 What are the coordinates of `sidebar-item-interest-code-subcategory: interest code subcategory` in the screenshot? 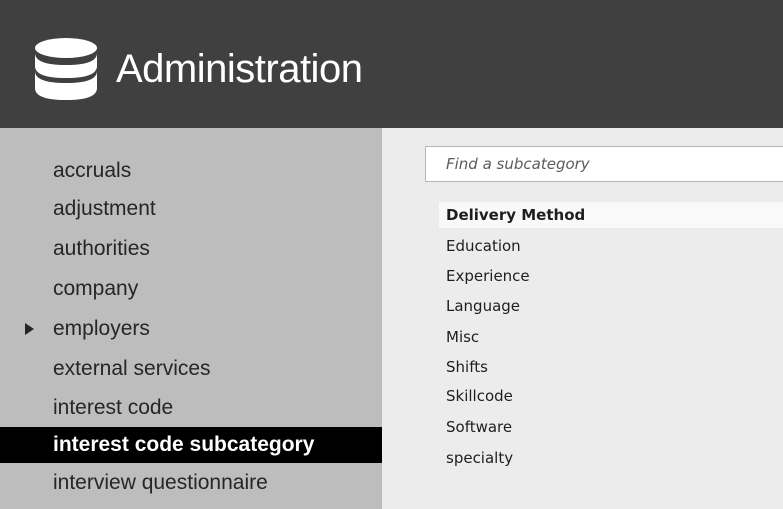 It's located at (192, 445).